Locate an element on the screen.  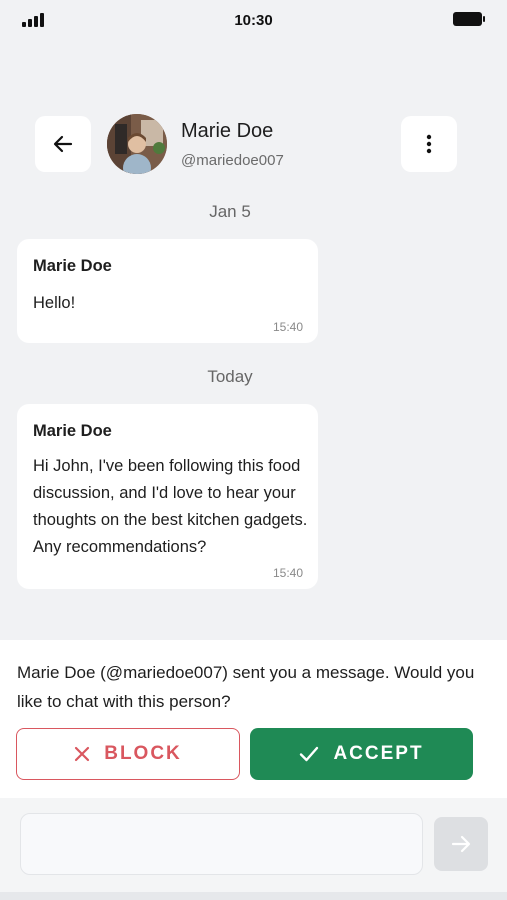
accept-button: ACCEPT is located at coordinates (361, 754).